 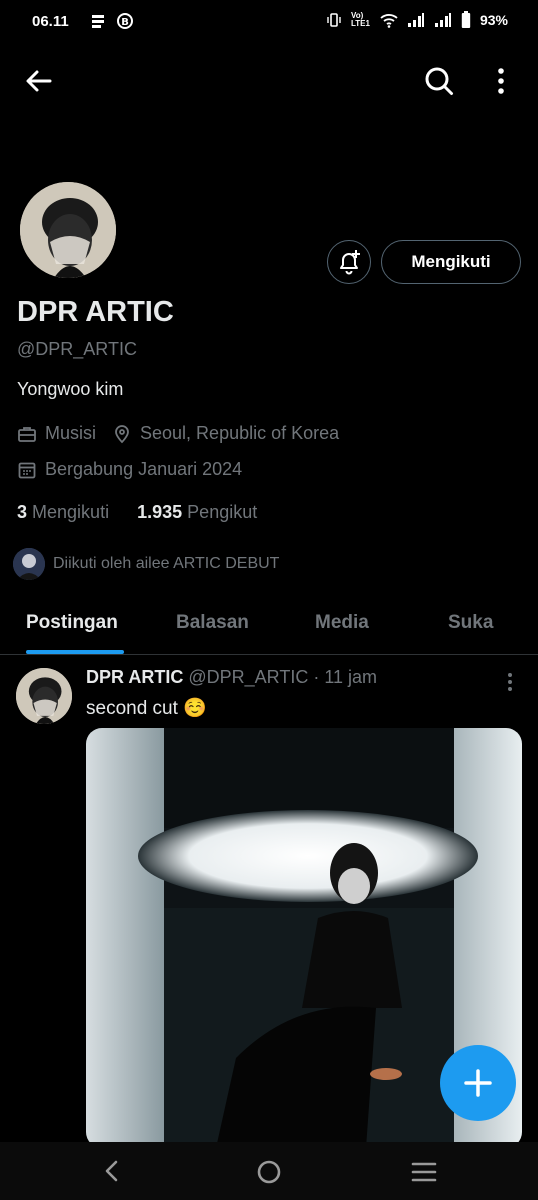 I want to click on profile-avatar, so click(x=68, y=230).